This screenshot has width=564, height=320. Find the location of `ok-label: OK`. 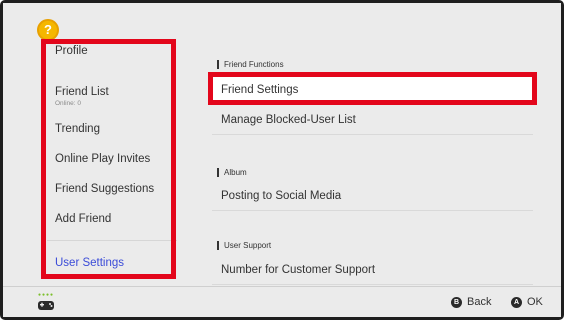

ok-label: OK is located at coordinates (535, 302).